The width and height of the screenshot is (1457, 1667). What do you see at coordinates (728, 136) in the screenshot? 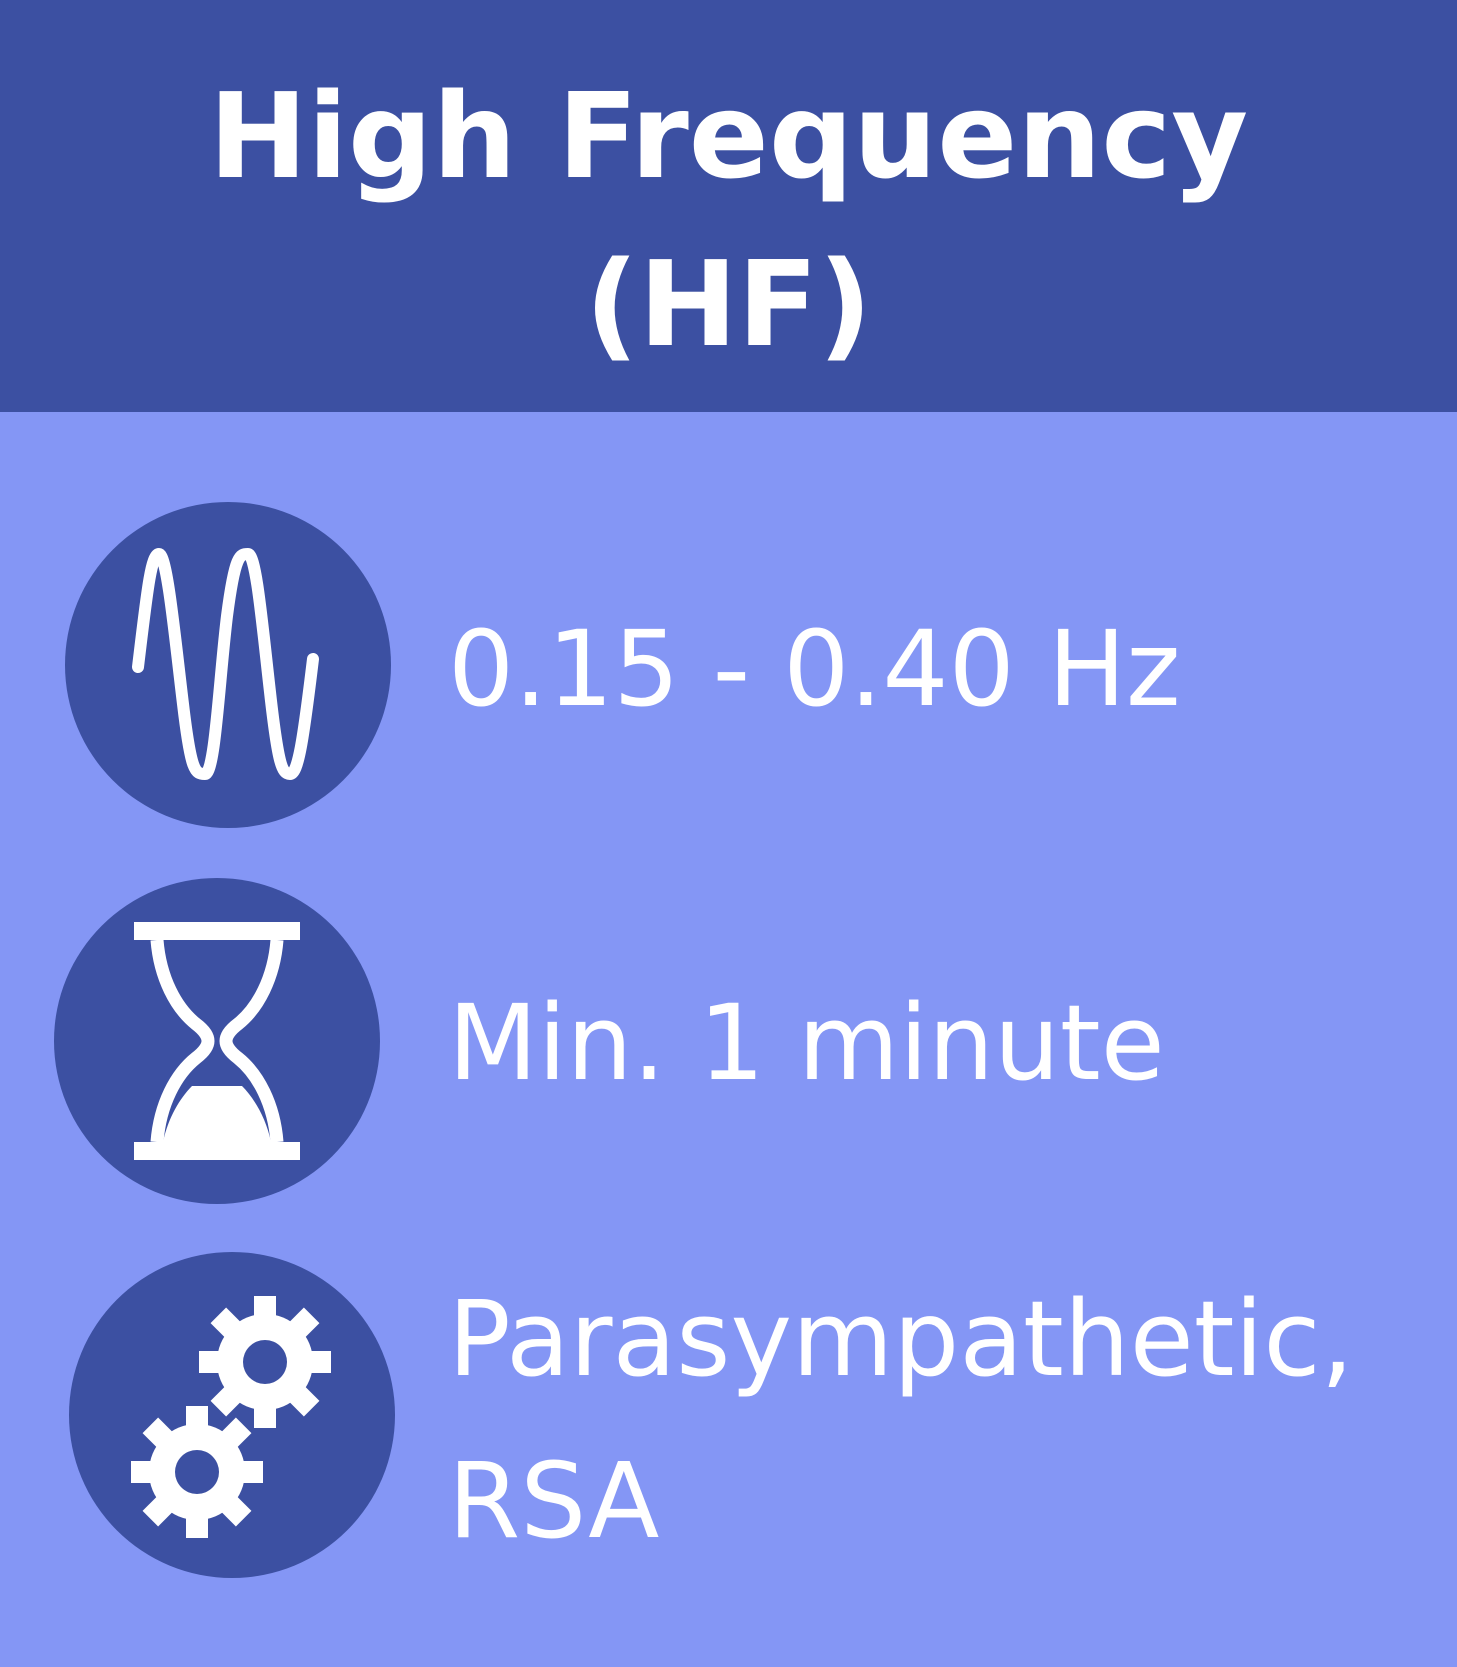
I see `title-line-1: High Frequency` at bounding box center [728, 136].